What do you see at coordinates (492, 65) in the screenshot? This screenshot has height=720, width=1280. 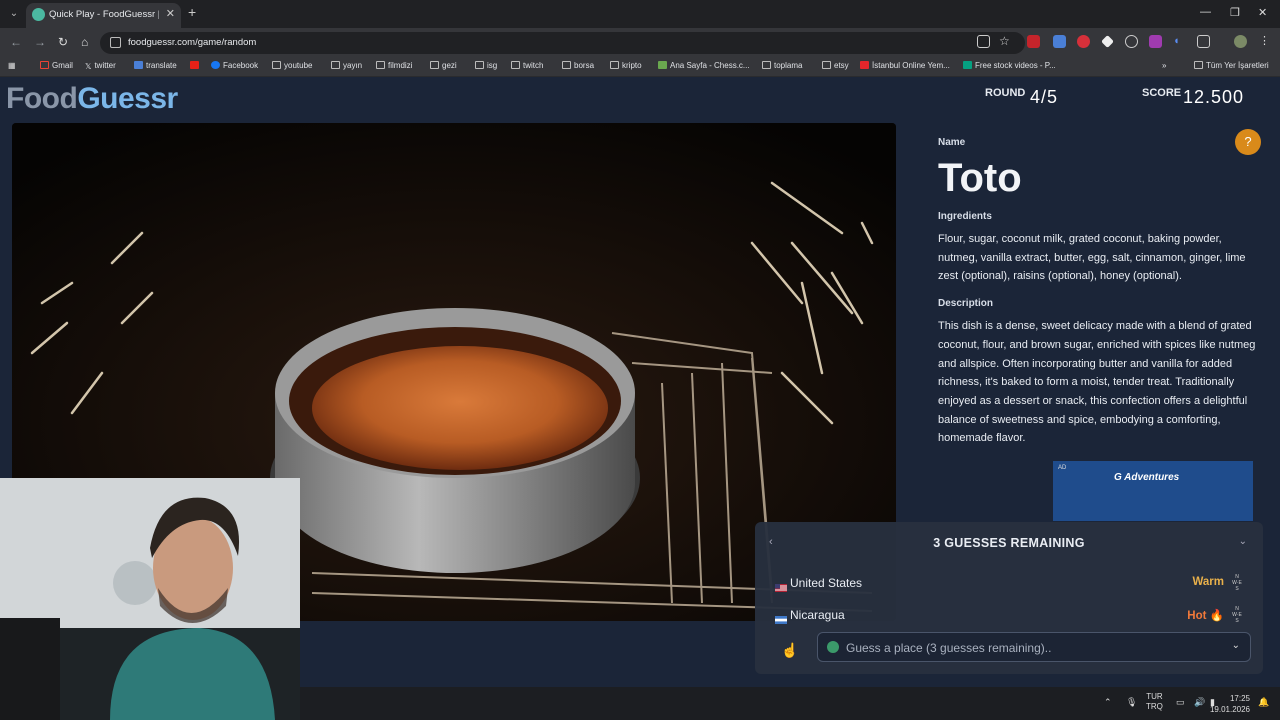 I see `bookmark-label: isg` at bounding box center [492, 65].